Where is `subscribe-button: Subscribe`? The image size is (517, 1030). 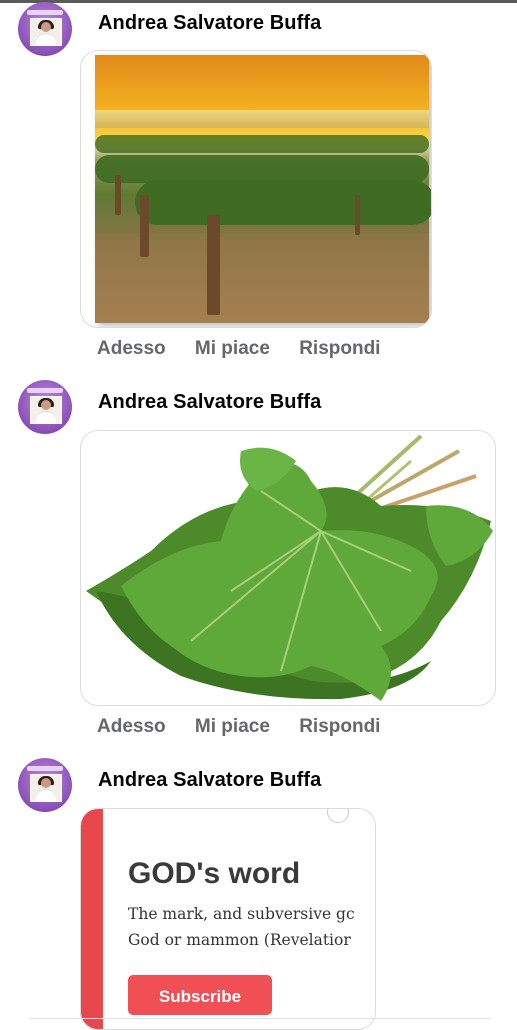
subscribe-button: Subscribe is located at coordinates (200, 995).